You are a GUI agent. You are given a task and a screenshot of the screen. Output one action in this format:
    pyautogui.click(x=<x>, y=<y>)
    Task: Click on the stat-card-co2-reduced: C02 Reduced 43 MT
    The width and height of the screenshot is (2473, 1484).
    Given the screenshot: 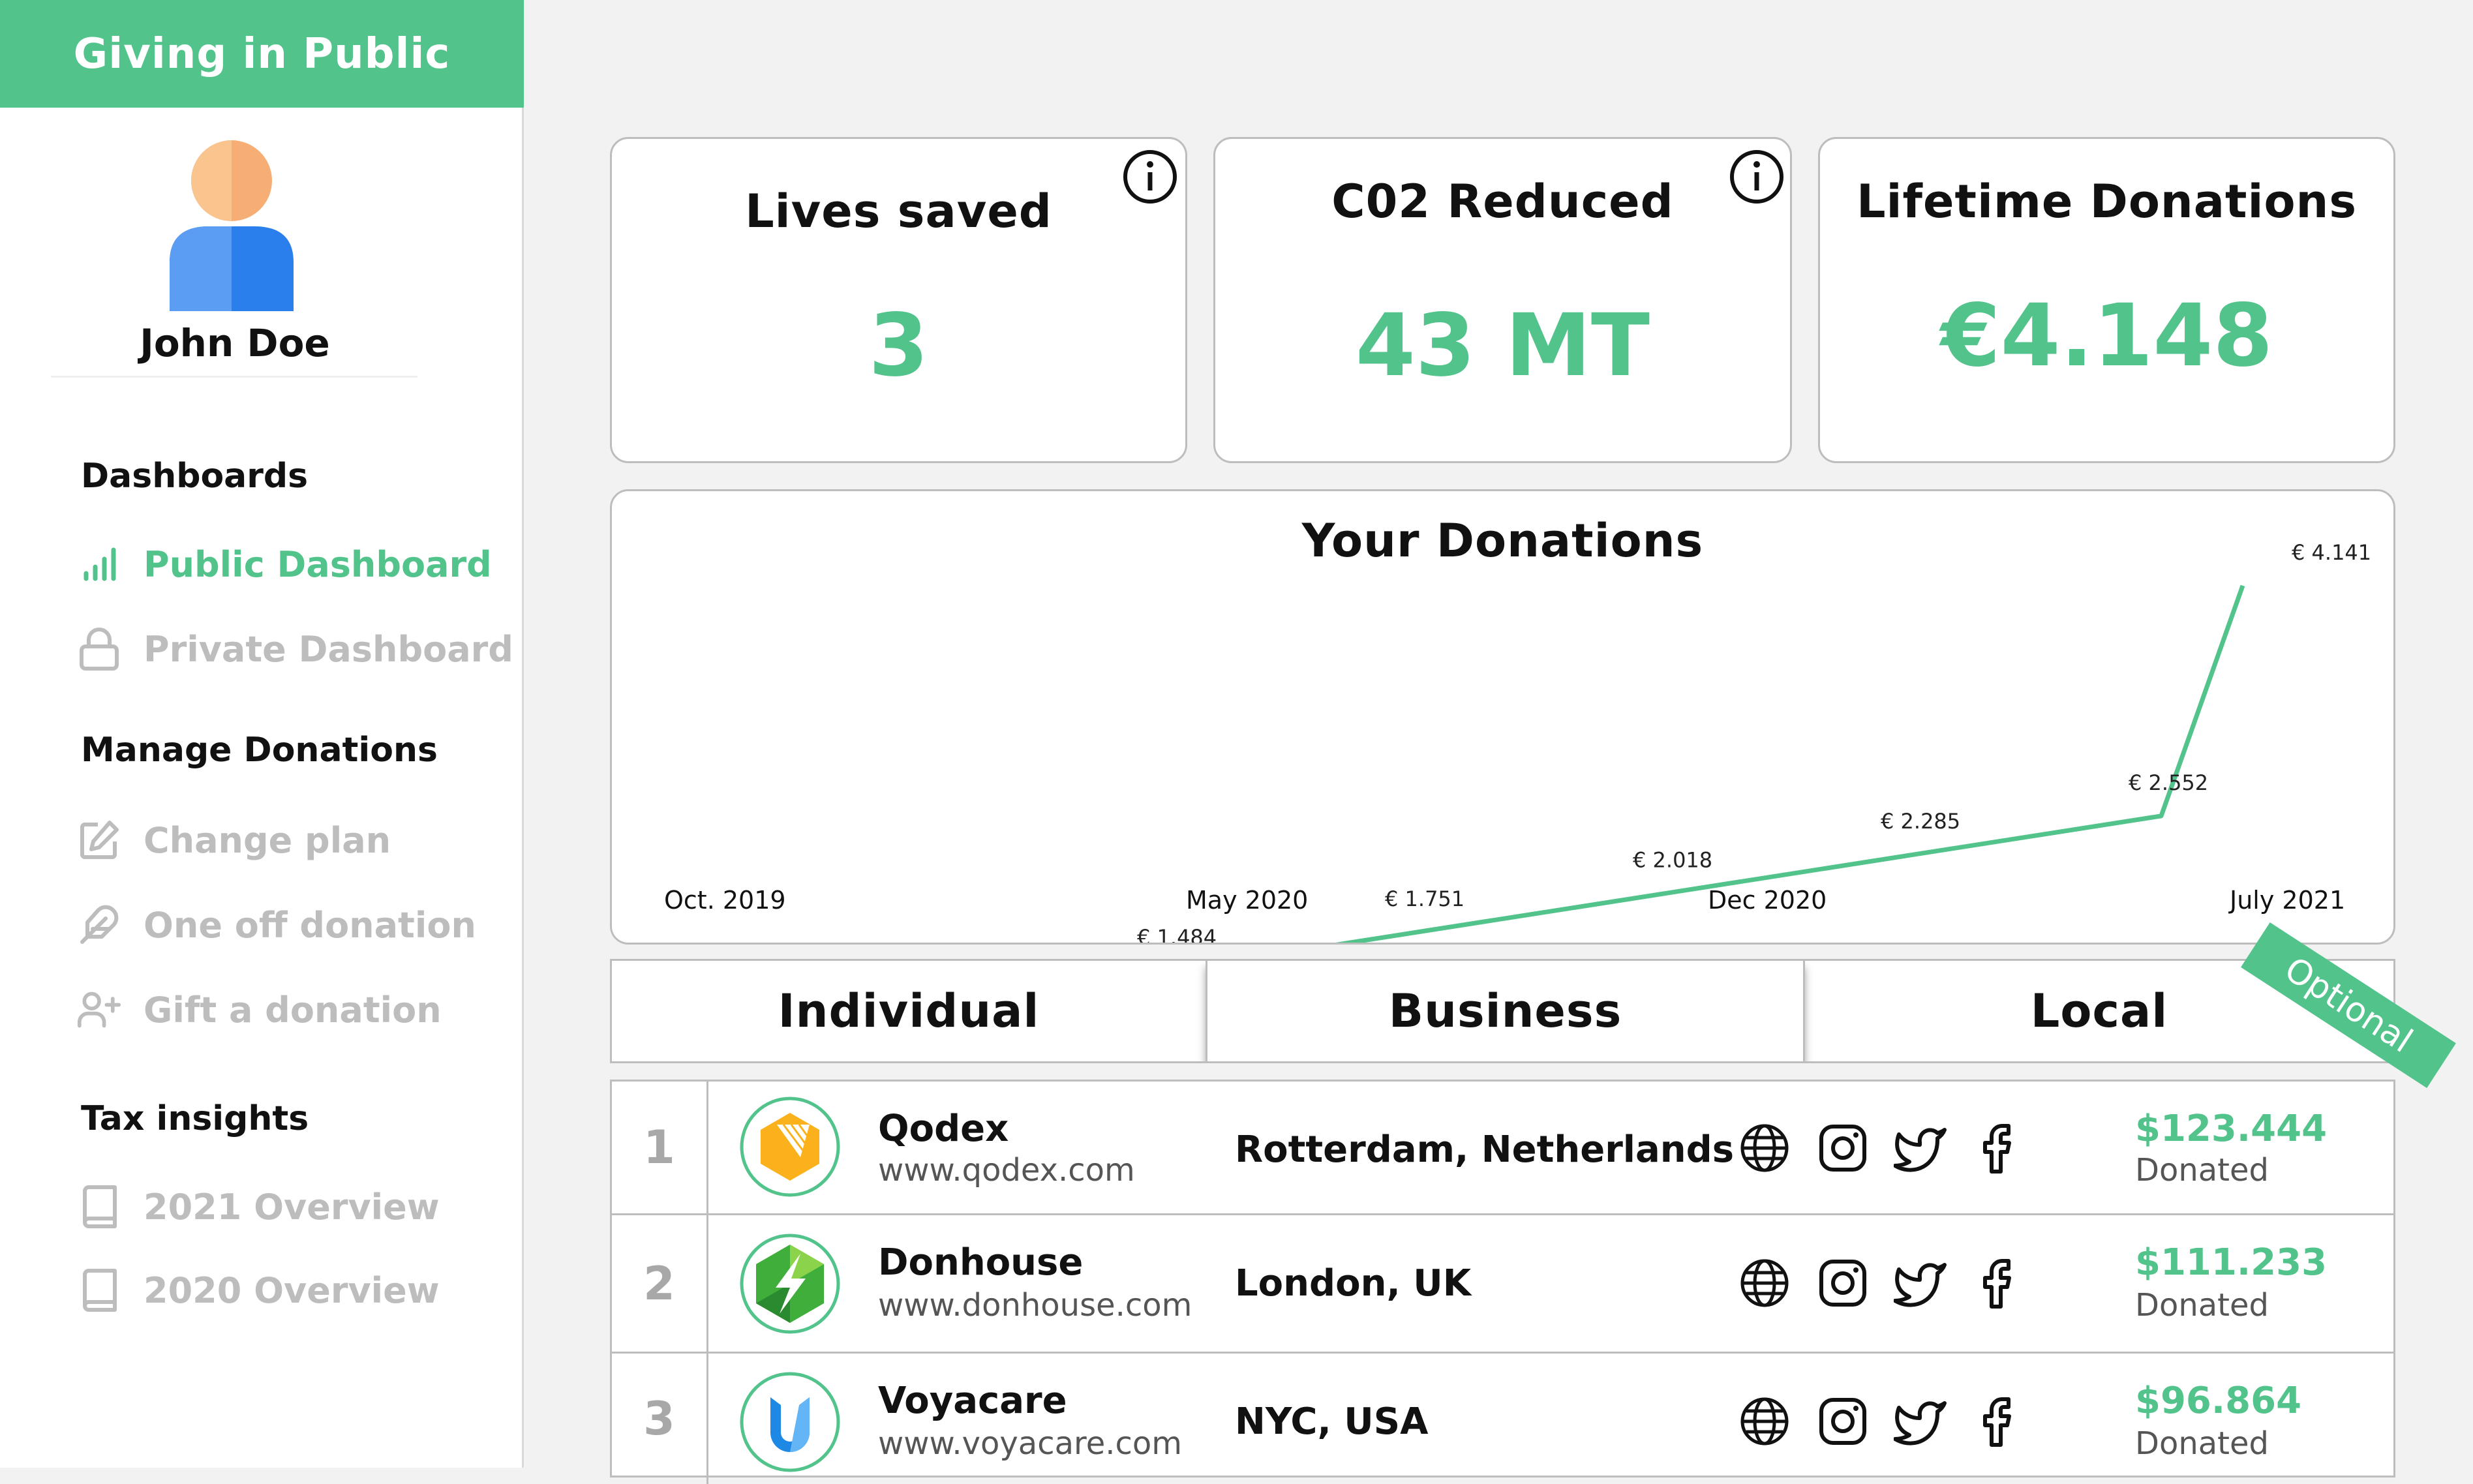 What is the action you would take?
    pyautogui.click(x=1503, y=300)
    